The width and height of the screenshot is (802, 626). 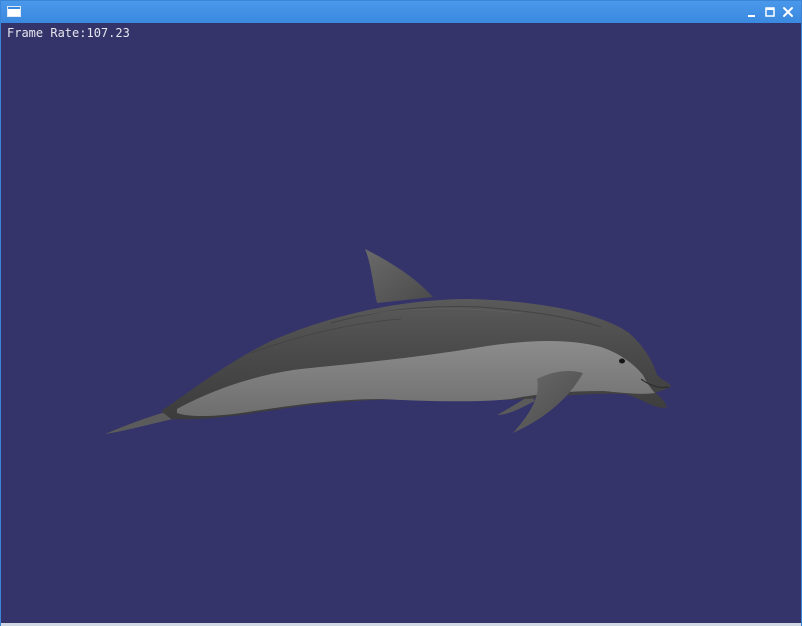 I want to click on close-icon, so click(x=788, y=12).